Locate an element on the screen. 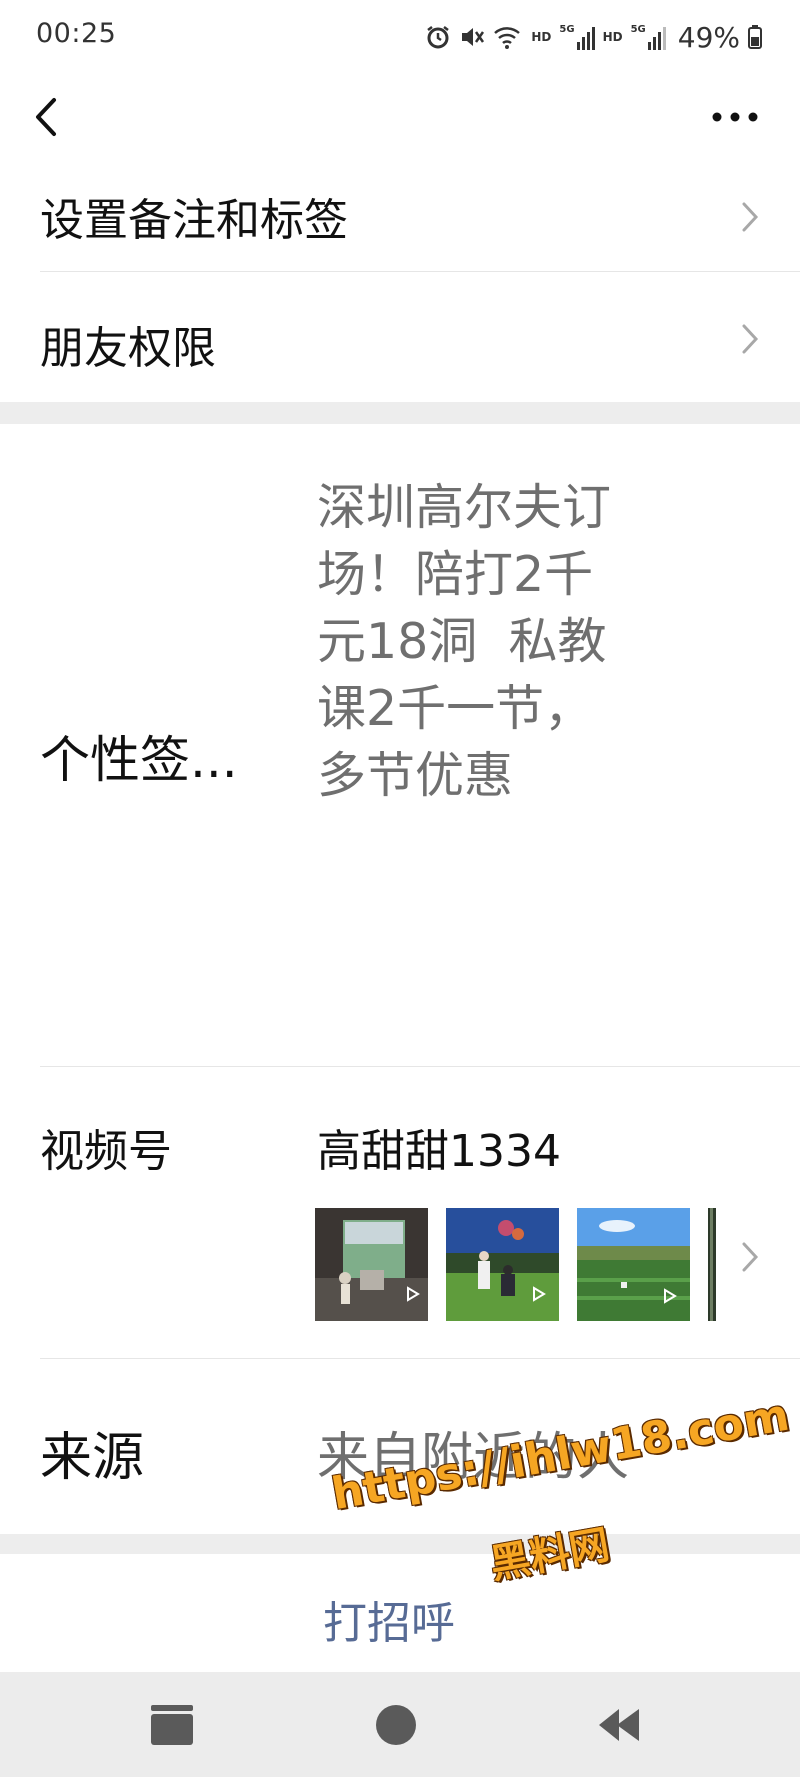 The width and height of the screenshot is (800, 1777). status-icons: HD 5G HD 5G 49% is located at coordinates (593, 37).